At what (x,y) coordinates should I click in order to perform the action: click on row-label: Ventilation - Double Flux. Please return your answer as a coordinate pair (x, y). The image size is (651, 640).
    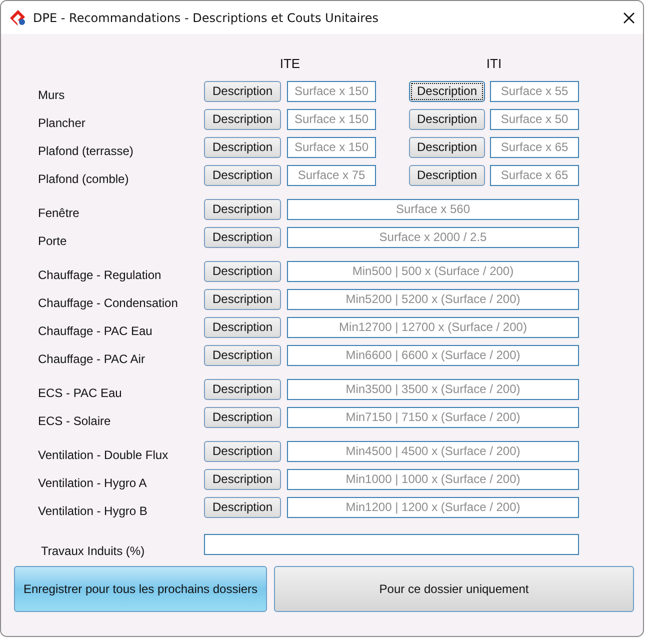
    Looking at the image, I should click on (103, 454).